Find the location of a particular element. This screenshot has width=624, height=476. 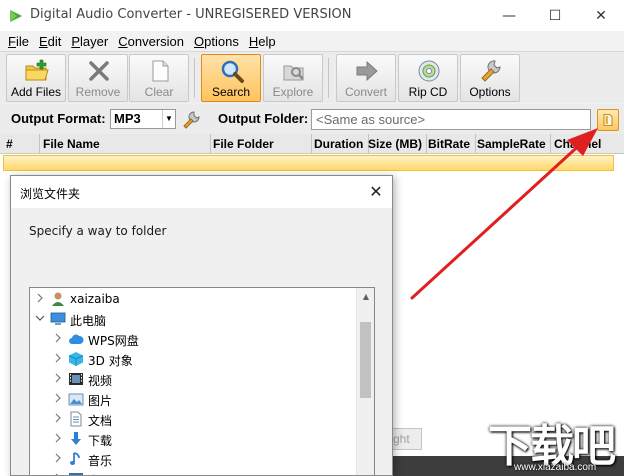

column-header-file-name: File Name is located at coordinates (126, 144).